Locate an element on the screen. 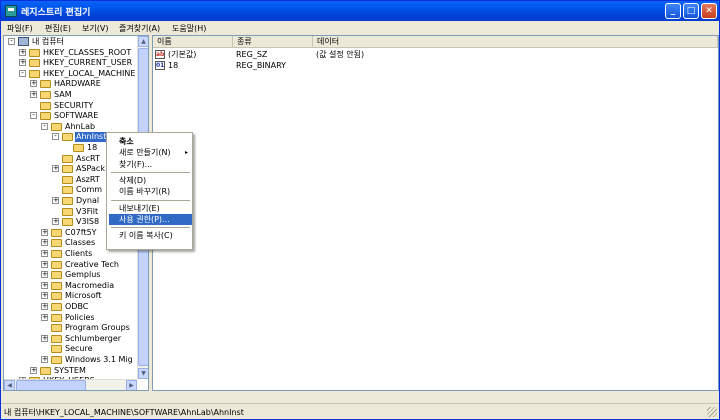 The height and width of the screenshot is (420, 720). context-menu-item: 새로 만들기(N) ▸ is located at coordinates (150, 152).